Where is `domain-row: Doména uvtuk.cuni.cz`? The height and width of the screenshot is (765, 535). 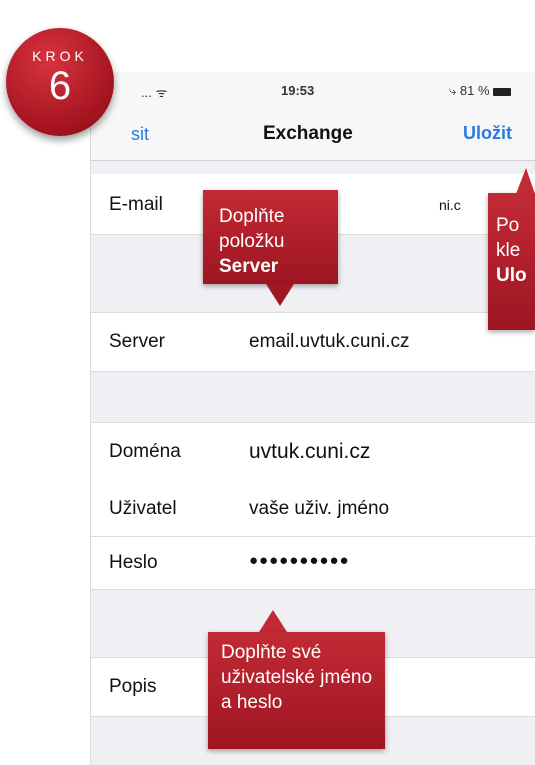 domain-row: Doména uvtuk.cuni.cz is located at coordinates (313, 451).